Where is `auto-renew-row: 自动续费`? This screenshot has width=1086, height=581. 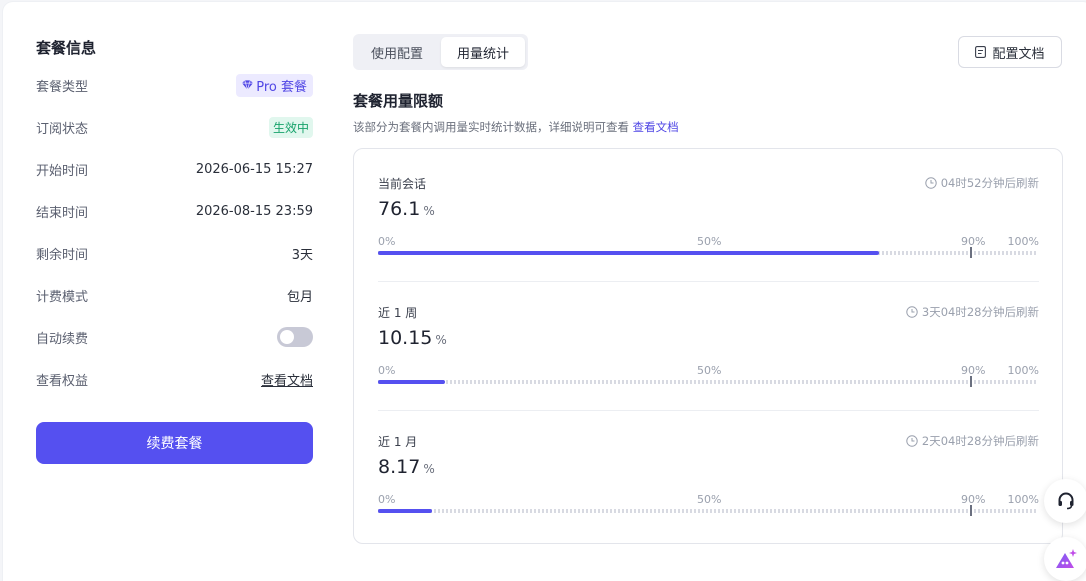 auto-renew-row: 自动续费 is located at coordinates (174, 337).